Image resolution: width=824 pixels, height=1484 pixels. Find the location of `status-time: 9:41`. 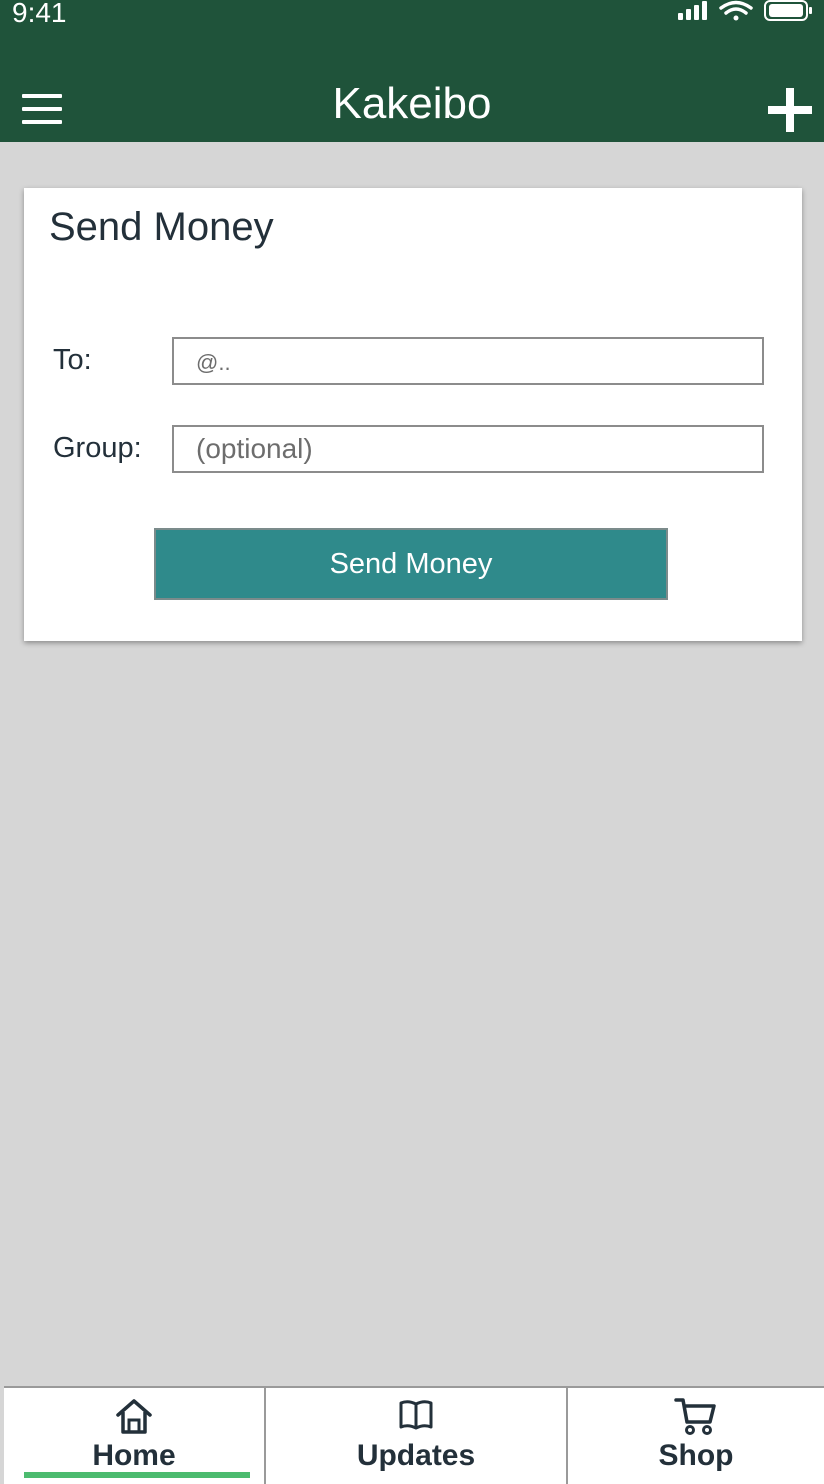

status-time: 9:41 is located at coordinates (39, 14).